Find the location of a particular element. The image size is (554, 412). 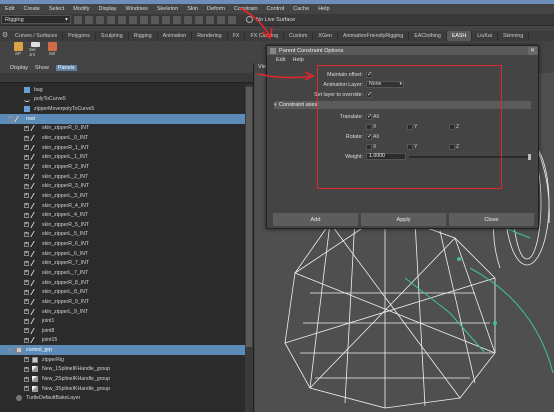

select-component-icon is located at coordinates (144, 19).